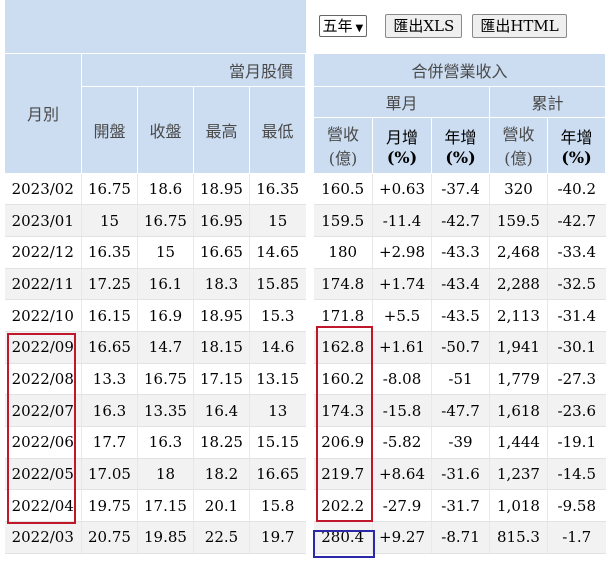 This screenshot has width=613, height=568. What do you see at coordinates (343, 145) in the screenshot?
I see `revenue-header: 營收 (億)` at bounding box center [343, 145].